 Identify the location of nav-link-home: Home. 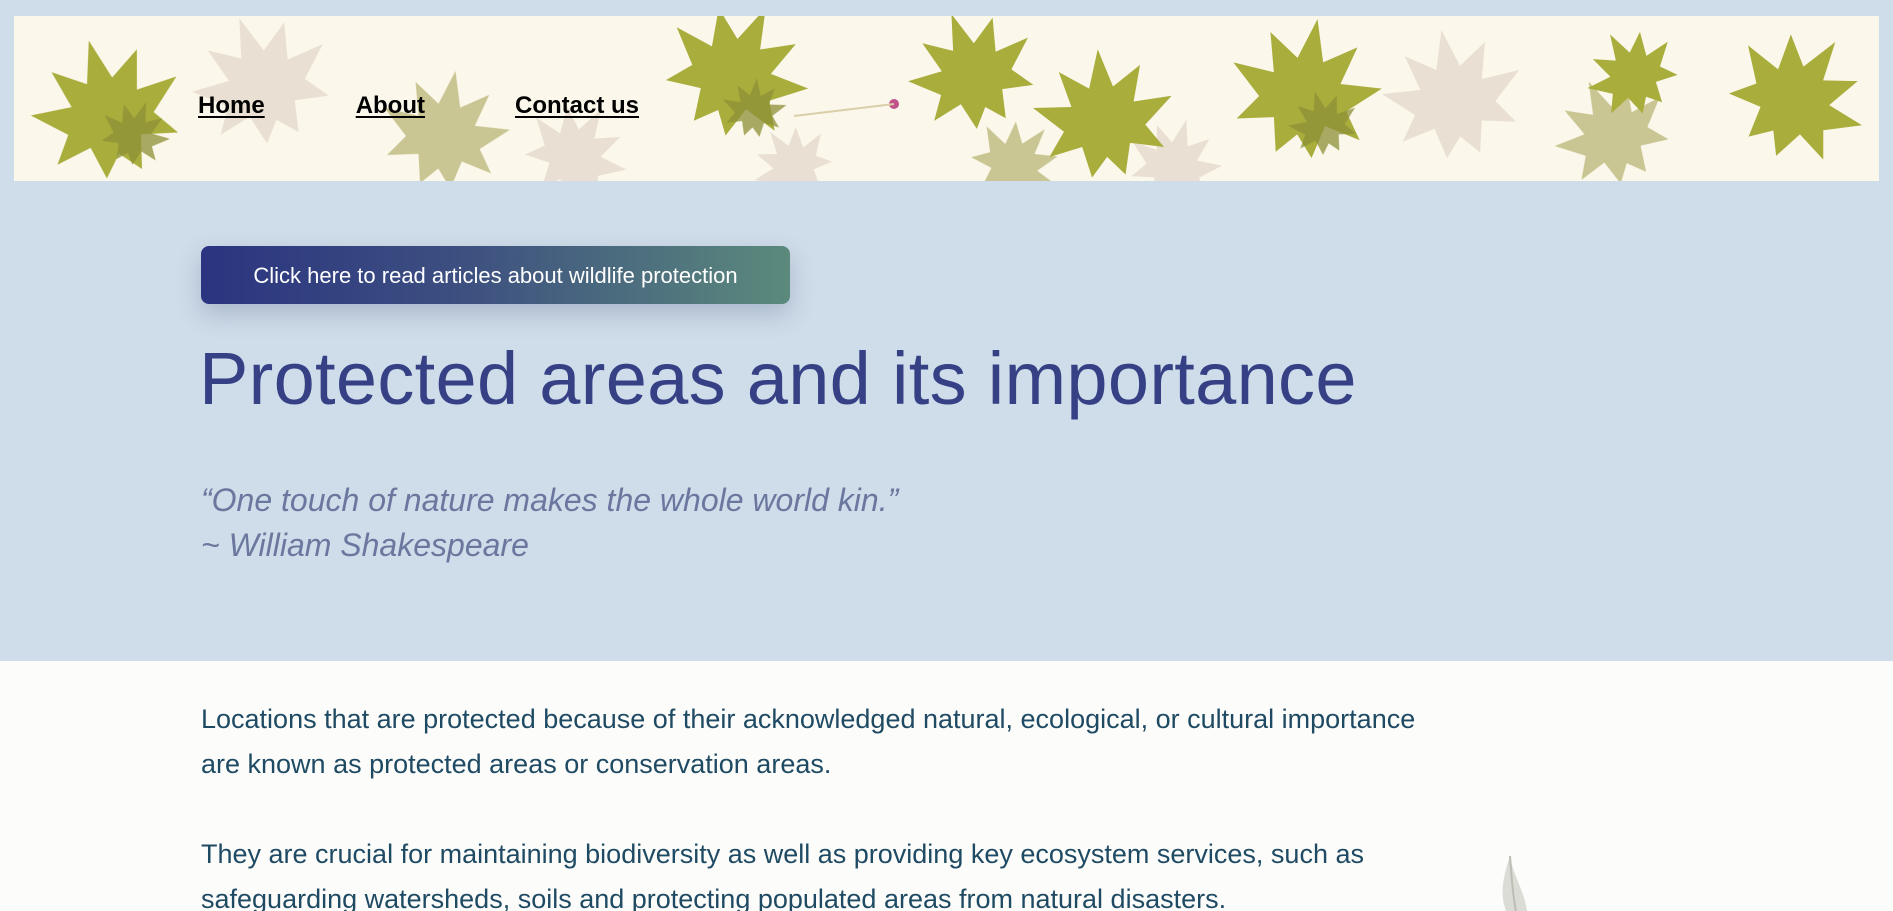
(231, 106).